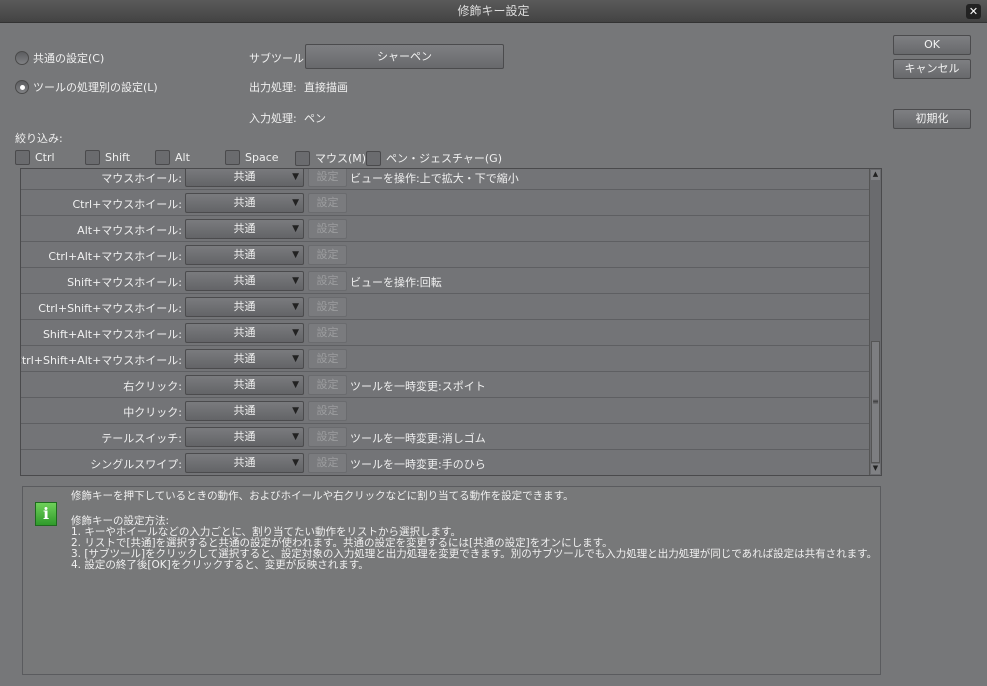  What do you see at coordinates (445, 437) in the screenshot?
I see `list-row: テールスイッチ: 共通 ▼ 設定 ツールを一時変更:消しゴム` at bounding box center [445, 437].